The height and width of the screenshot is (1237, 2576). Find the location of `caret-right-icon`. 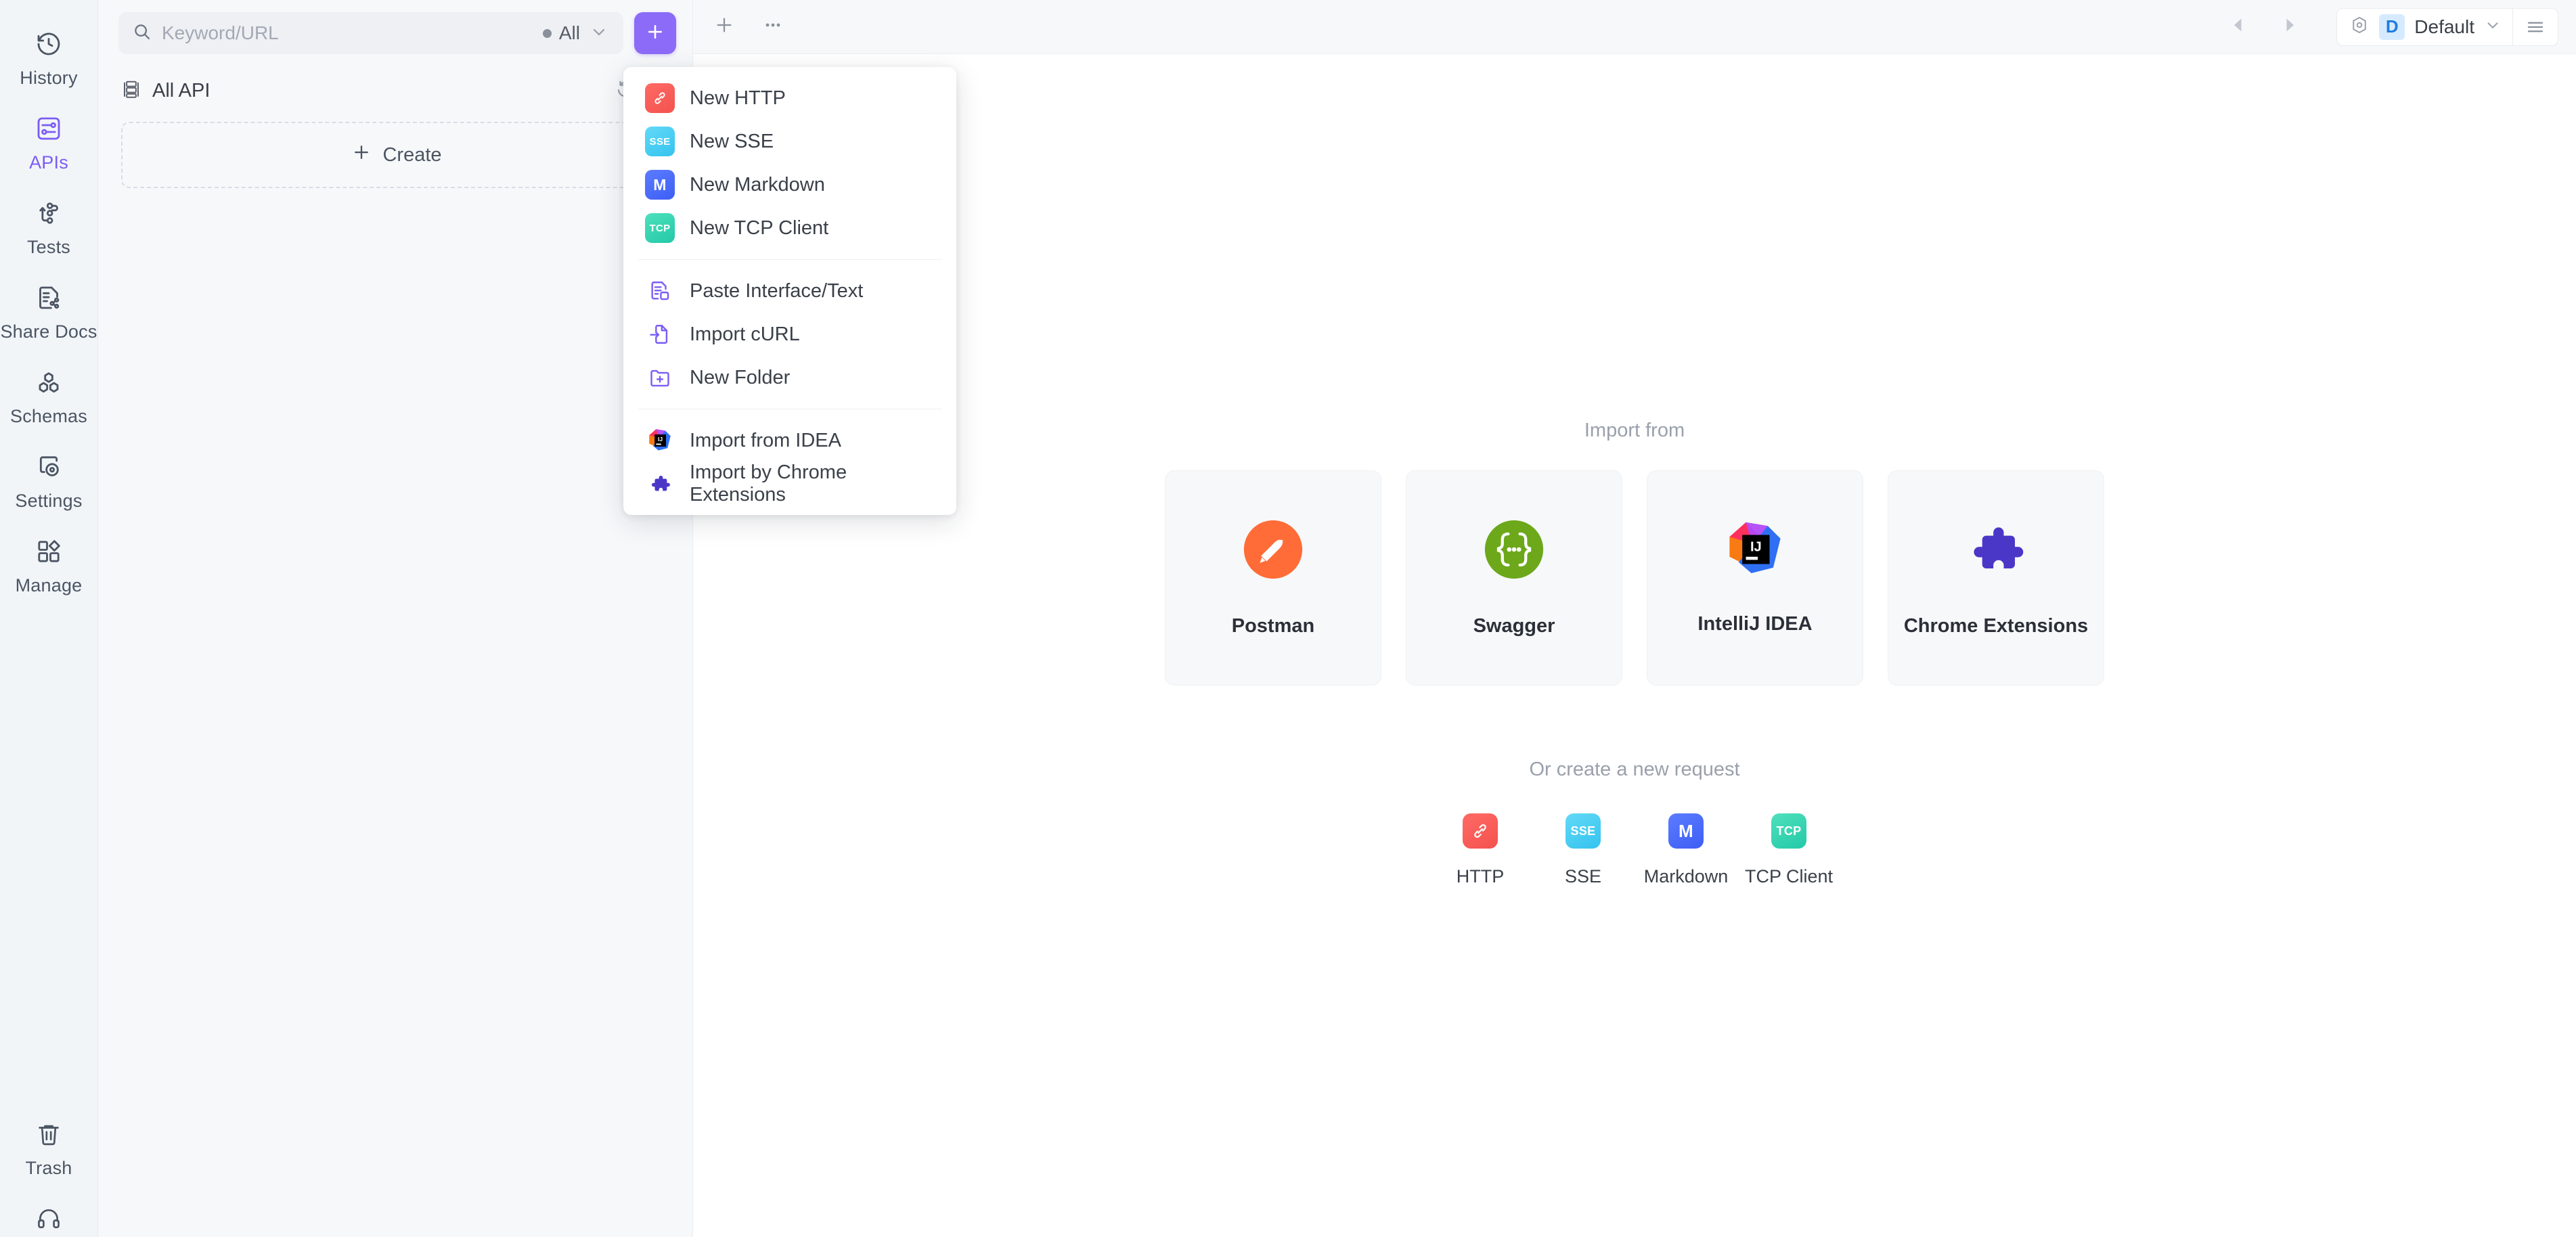

caret-right-icon is located at coordinates (2289, 27).